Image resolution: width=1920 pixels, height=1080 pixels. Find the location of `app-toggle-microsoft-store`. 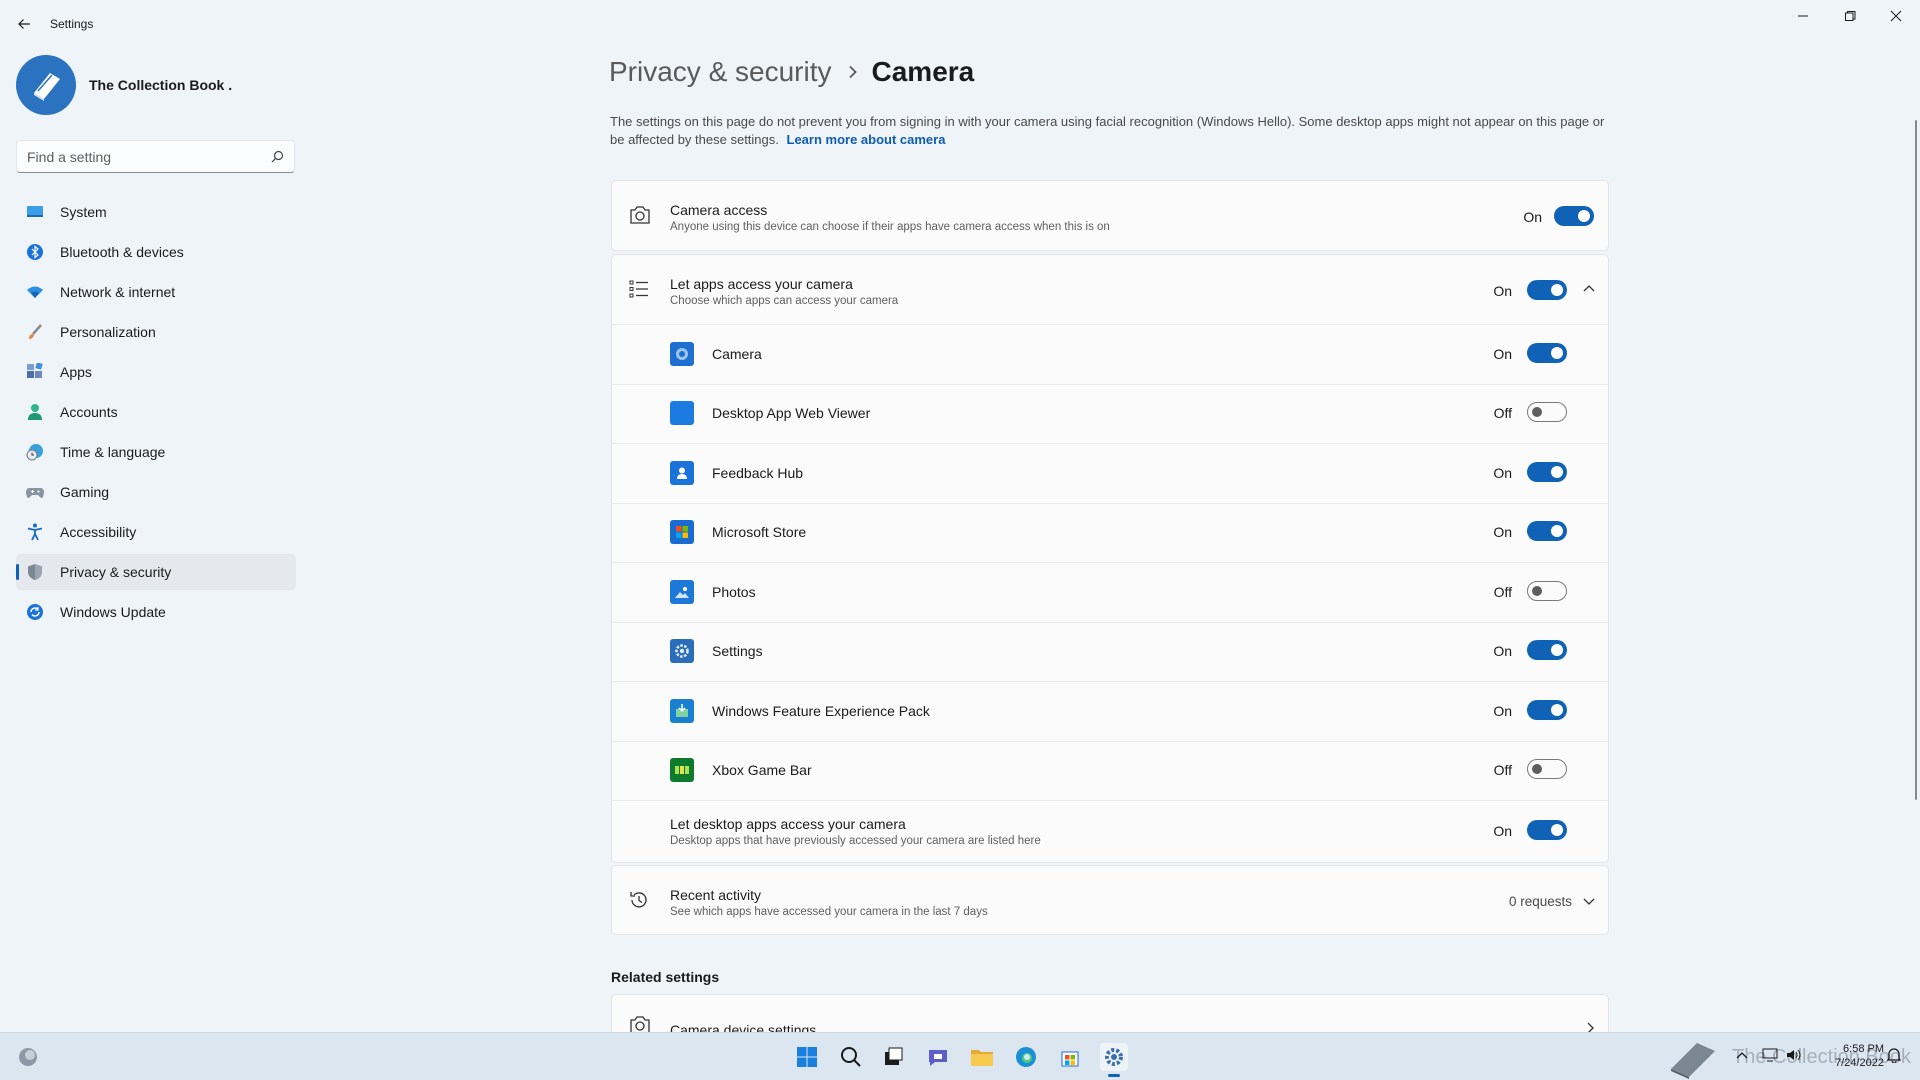

app-toggle-microsoft-store is located at coordinates (1547, 531).